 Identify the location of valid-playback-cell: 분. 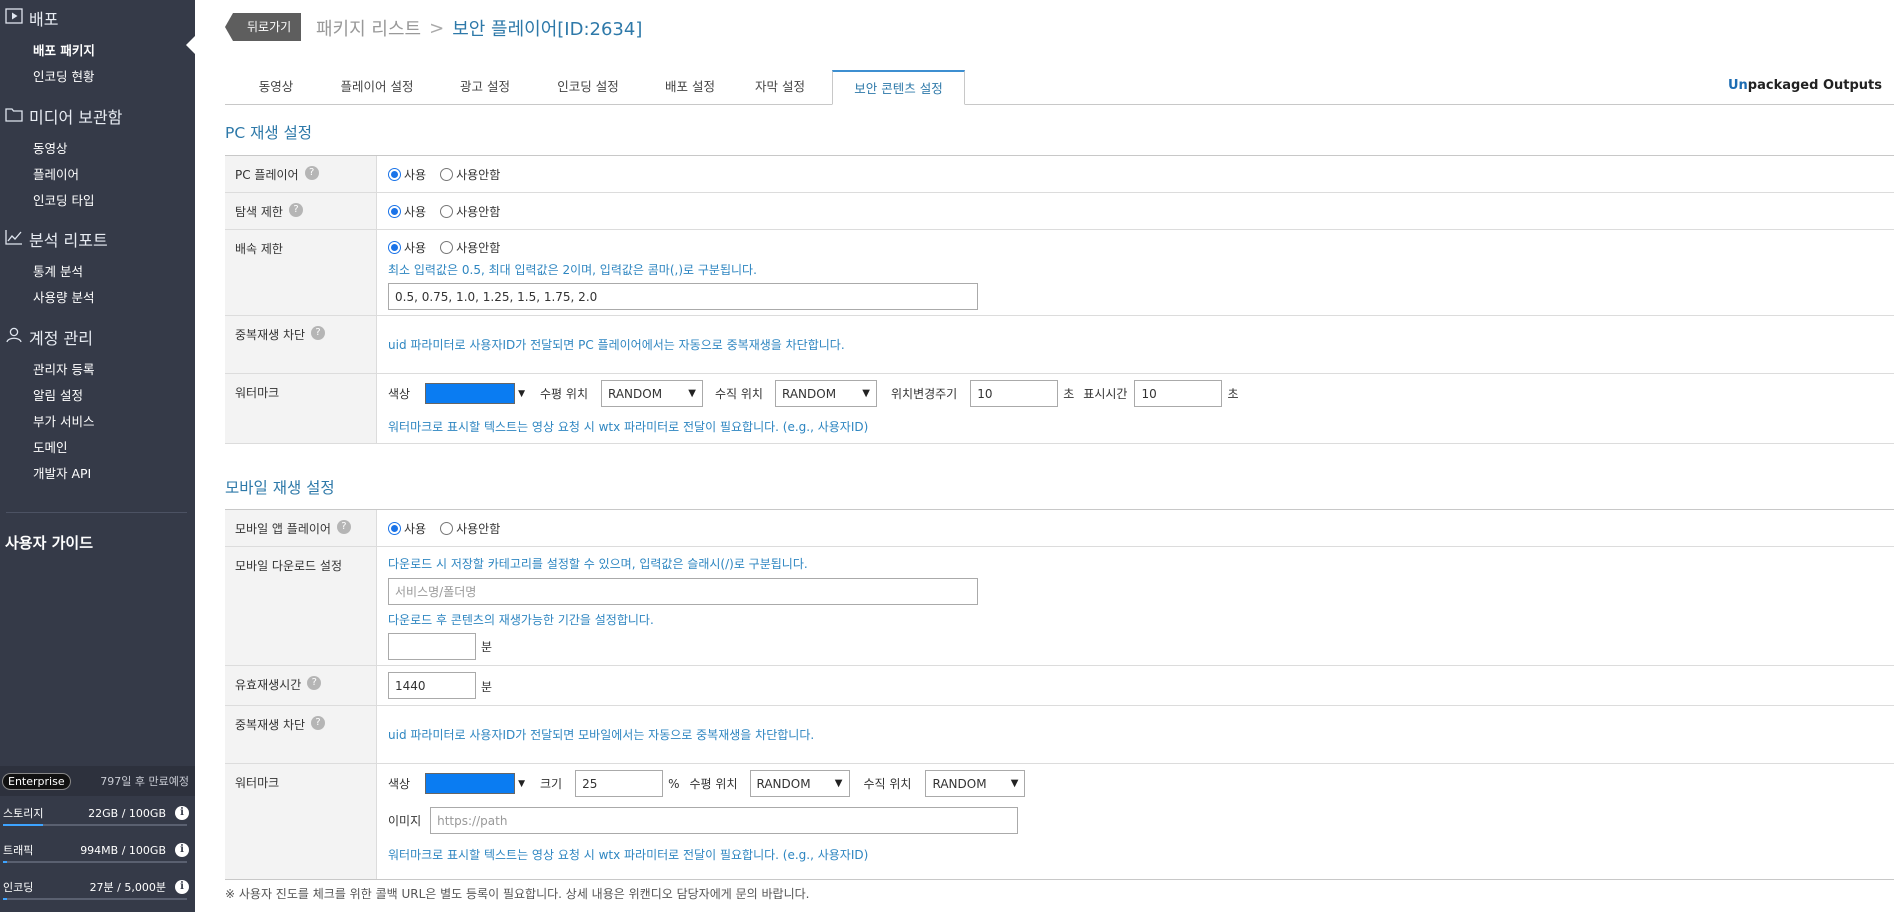
(1135, 685).